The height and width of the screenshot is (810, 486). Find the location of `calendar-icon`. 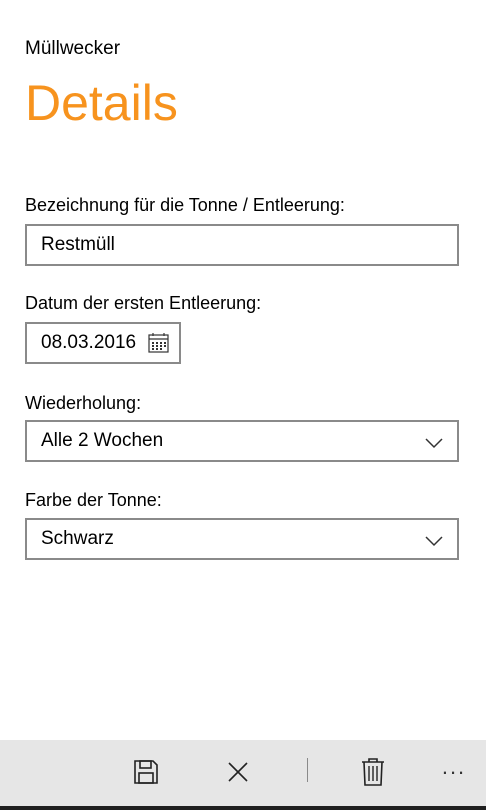

calendar-icon is located at coordinates (158, 343).